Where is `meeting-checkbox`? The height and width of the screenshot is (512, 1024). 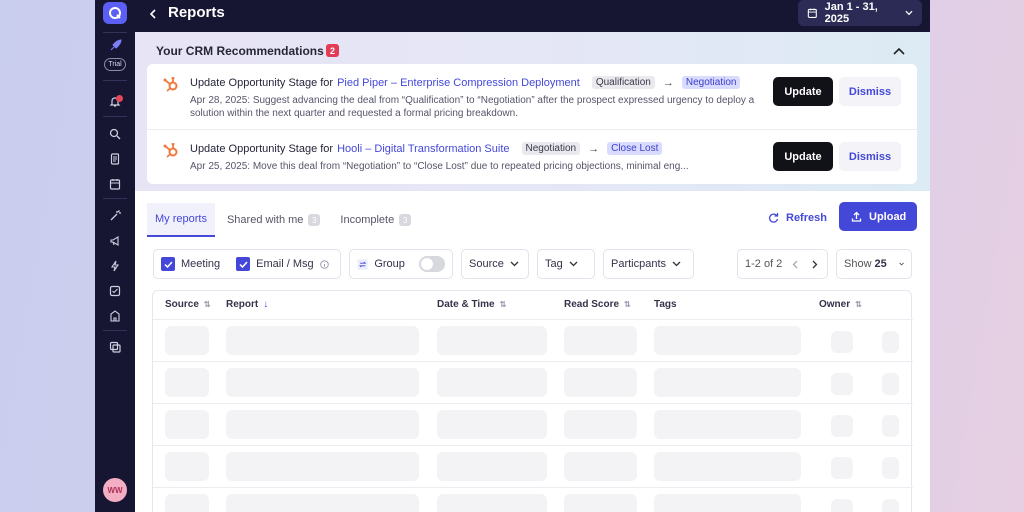 meeting-checkbox is located at coordinates (168, 264).